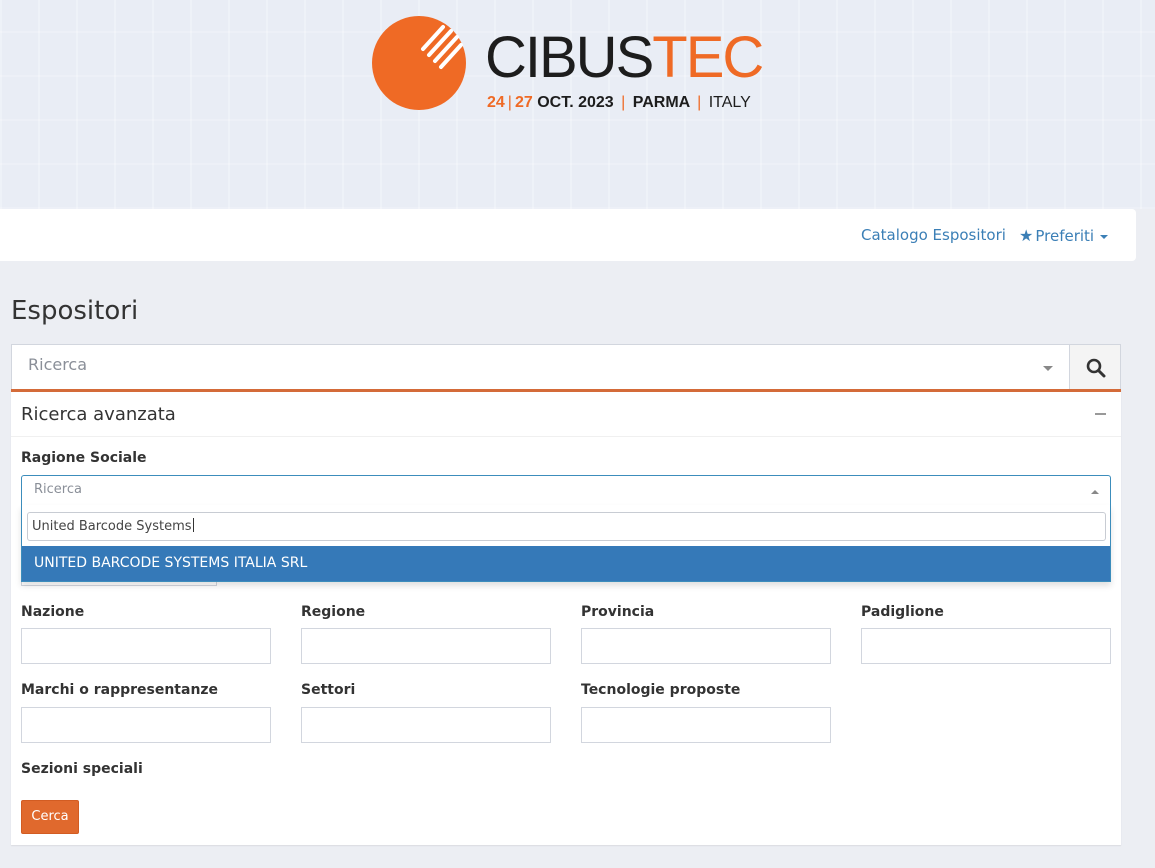 The height and width of the screenshot is (868, 1155). What do you see at coordinates (146, 725) in the screenshot?
I see `marchi-field` at bounding box center [146, 725].